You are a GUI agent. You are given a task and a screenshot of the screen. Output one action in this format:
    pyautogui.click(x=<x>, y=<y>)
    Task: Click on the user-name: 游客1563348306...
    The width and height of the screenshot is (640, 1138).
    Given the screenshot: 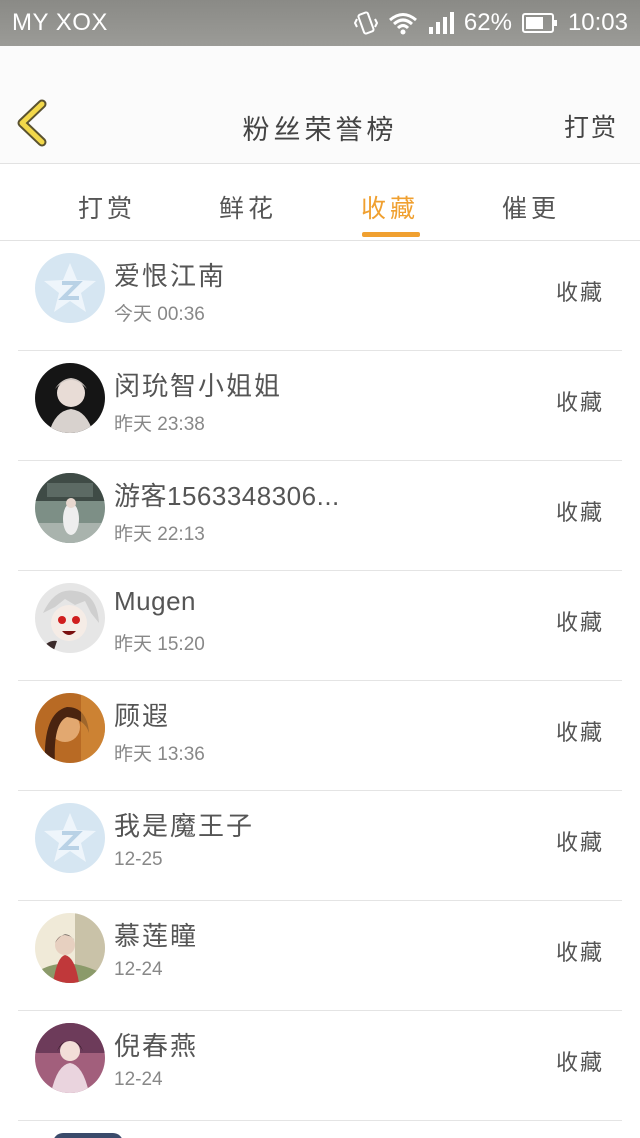 What is the action you would take?
    pyautogui.click(x=227, y=496)
    